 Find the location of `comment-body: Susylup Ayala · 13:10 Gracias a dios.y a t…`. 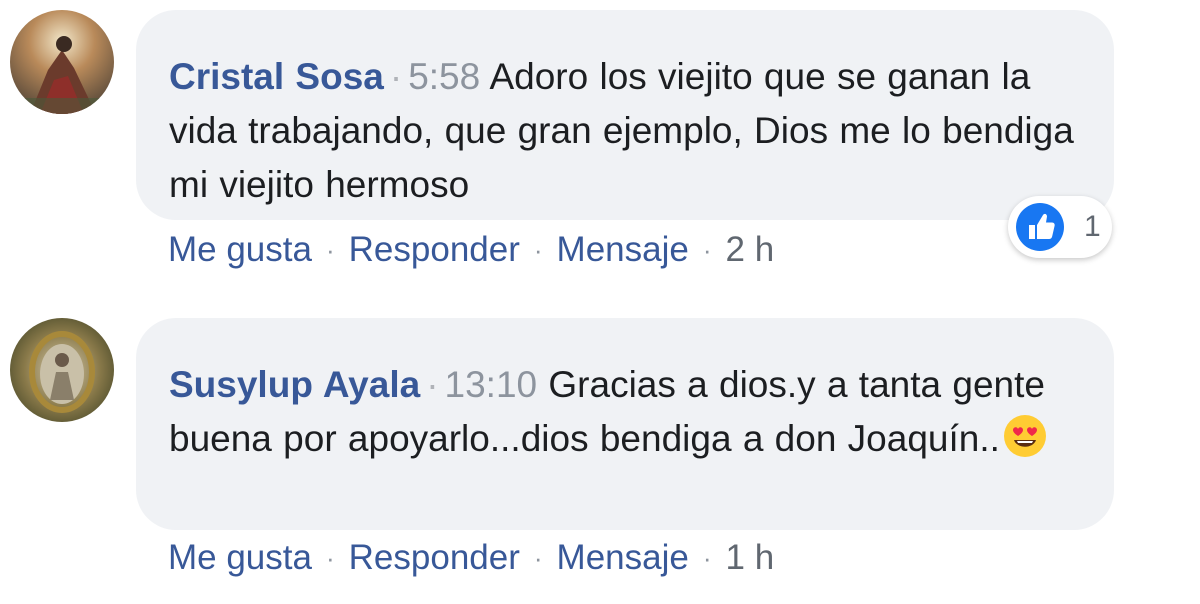

comment-body: Susylup Ayala · 13:10 Gracias a dios.y a t… is located at coordinates (624, 412).